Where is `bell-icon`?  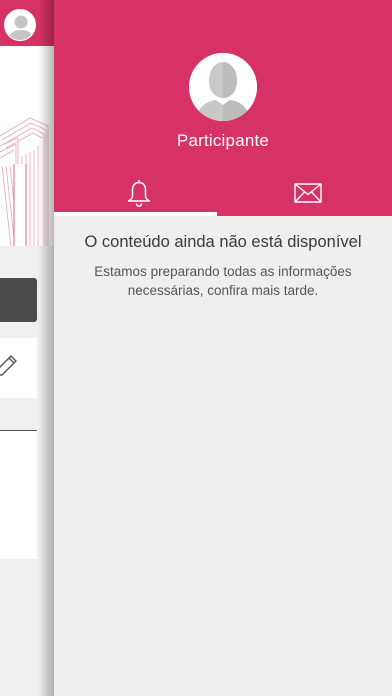 bell-icon is located at coordinates (138, 193).